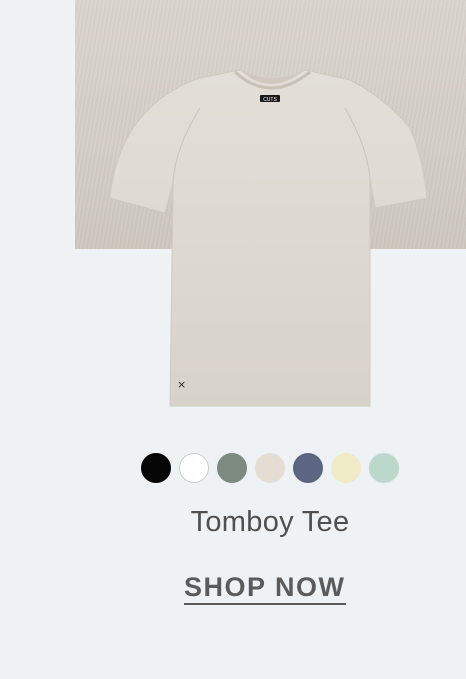 This screenshot has height=679, width=466. Describe the element at coordinates (233, 522) in the screenshot. I see `product-name: Tomboy Tee` at that location.